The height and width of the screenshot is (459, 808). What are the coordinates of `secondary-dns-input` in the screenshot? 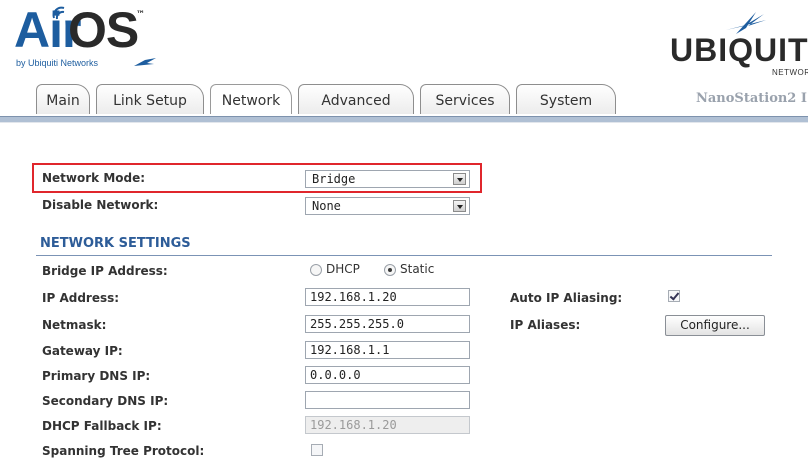 It's located at (387, 400).